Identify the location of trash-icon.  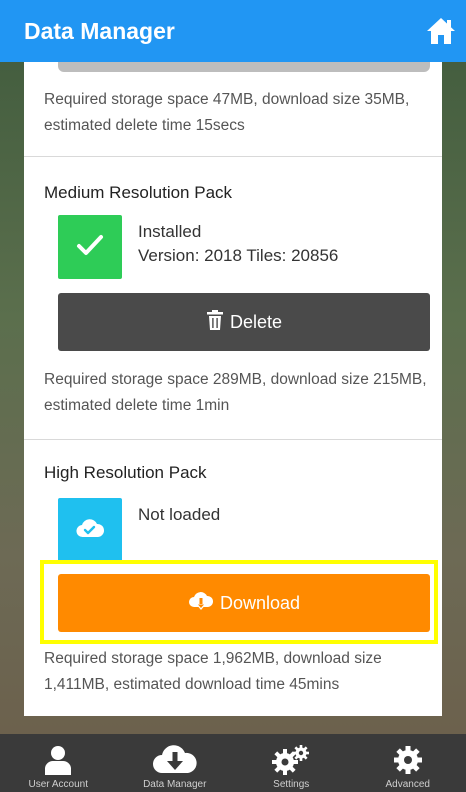
(215, 322).